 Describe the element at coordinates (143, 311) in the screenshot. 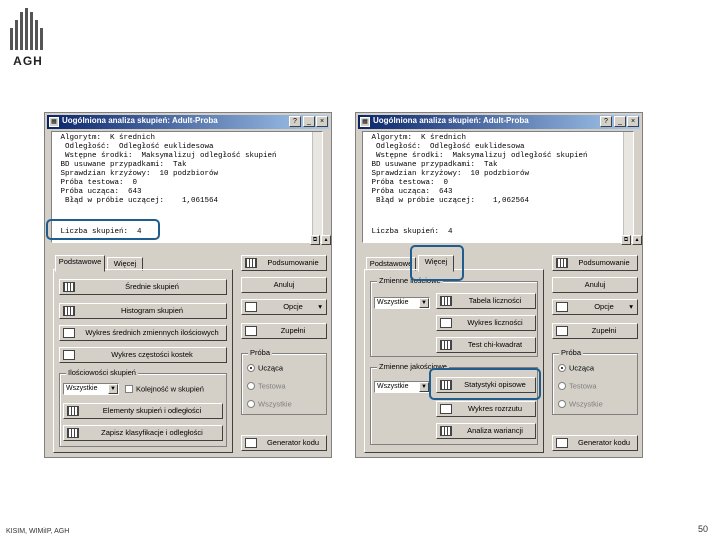

I see `cluster-histogram-button: Histogram skupień` at that location.